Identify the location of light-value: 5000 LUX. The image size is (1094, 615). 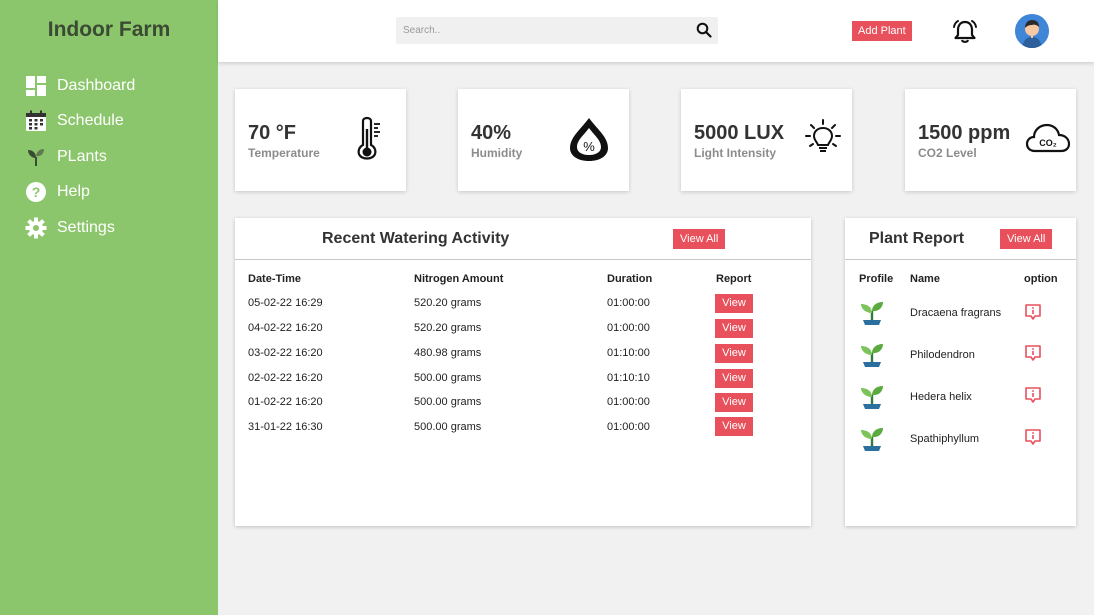
(739, 133).